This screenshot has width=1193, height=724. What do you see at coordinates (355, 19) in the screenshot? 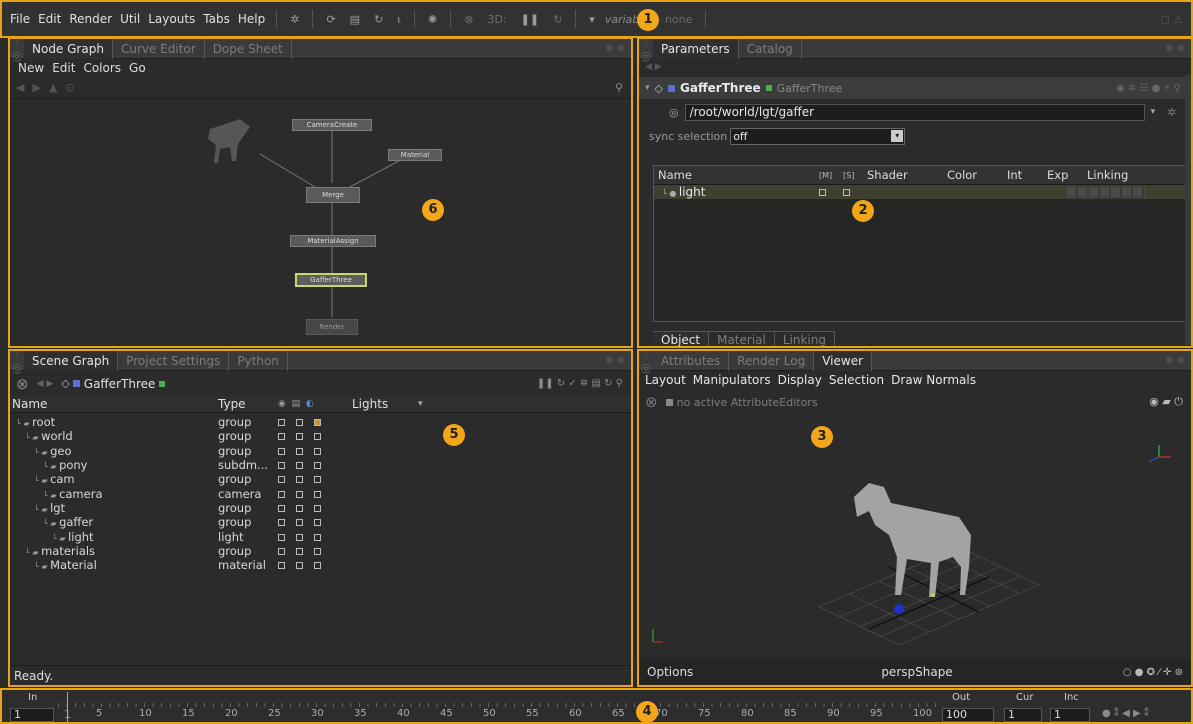
I see `clapper-icon: ▤` at bounding box center [355, 19].